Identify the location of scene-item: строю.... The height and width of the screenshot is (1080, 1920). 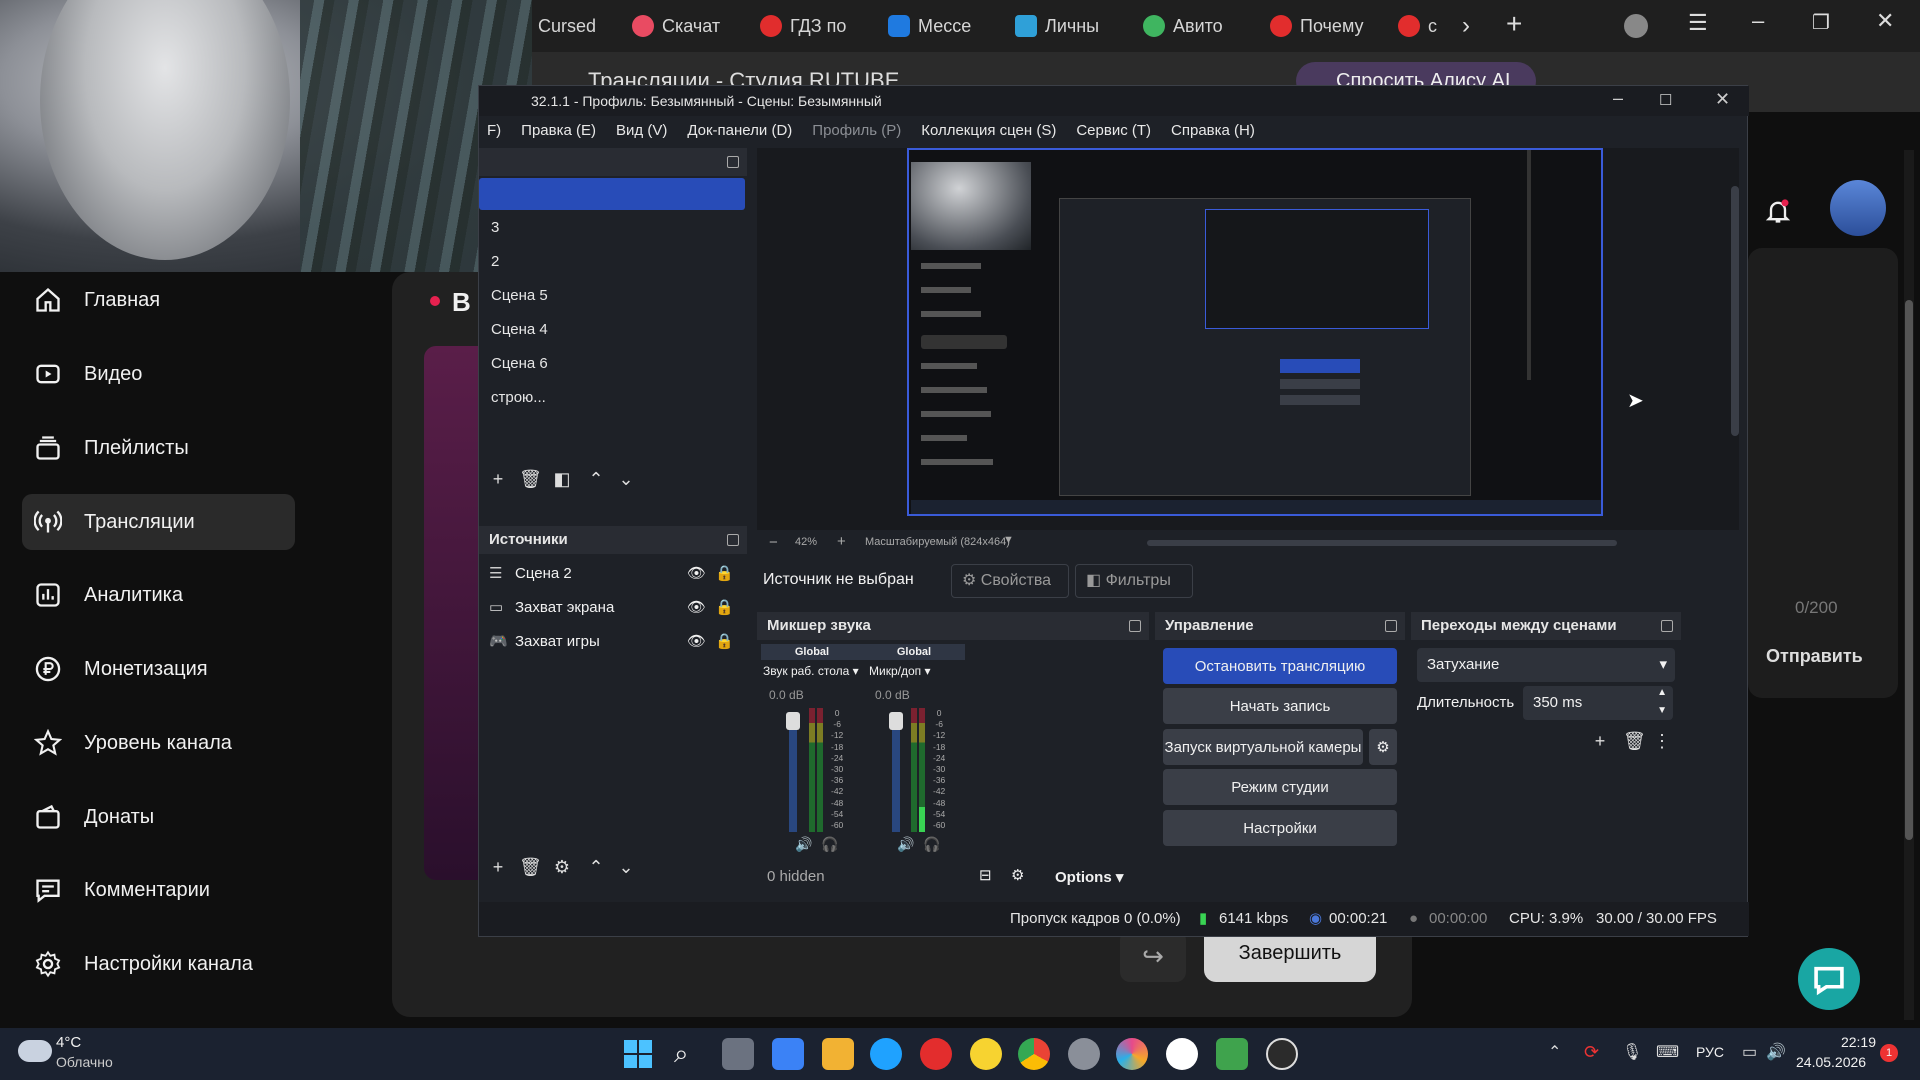
(518, 398).